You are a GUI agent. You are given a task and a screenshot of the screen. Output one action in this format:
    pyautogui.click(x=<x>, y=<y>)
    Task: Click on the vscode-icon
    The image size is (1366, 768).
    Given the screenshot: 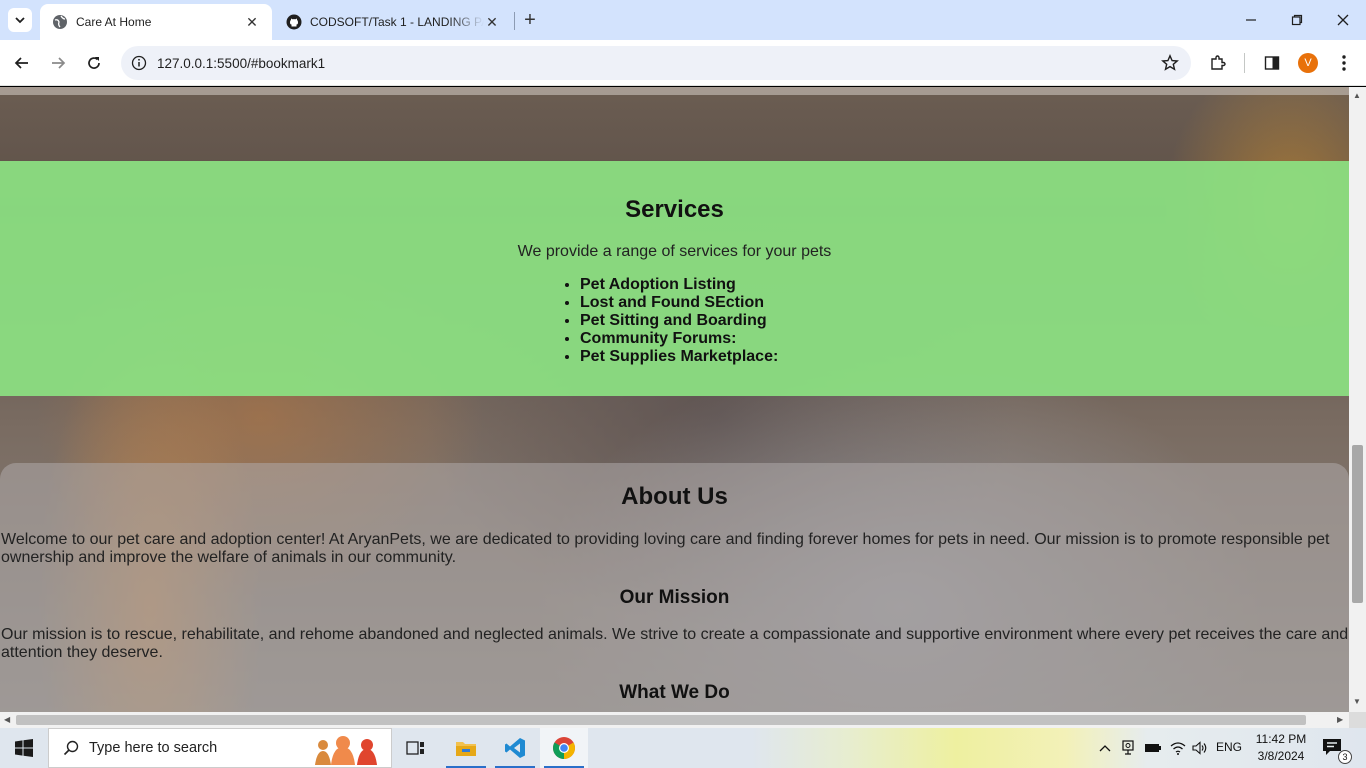 What is the action you would take?
    pyautogui.click(x=515, y=748)
    